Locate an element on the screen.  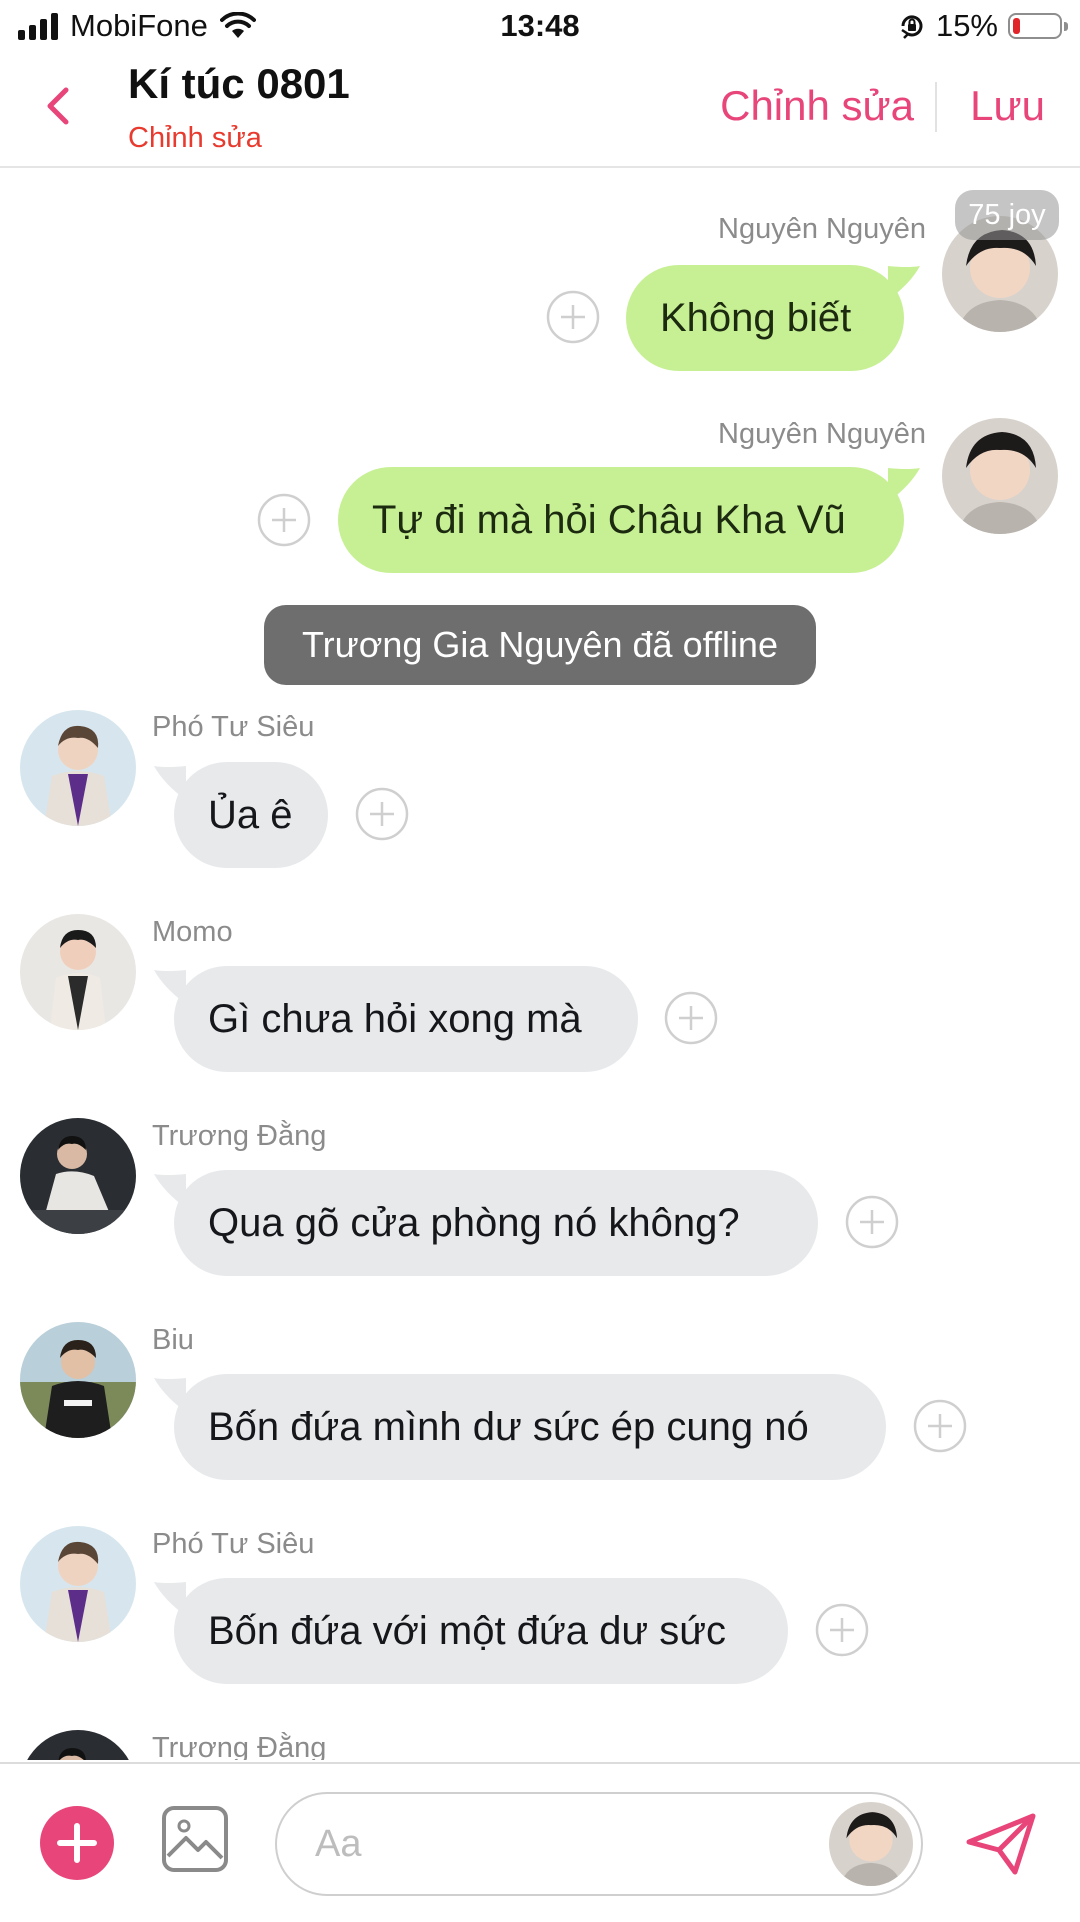
save-button: Lưu is located at coordinates (1007, 106).